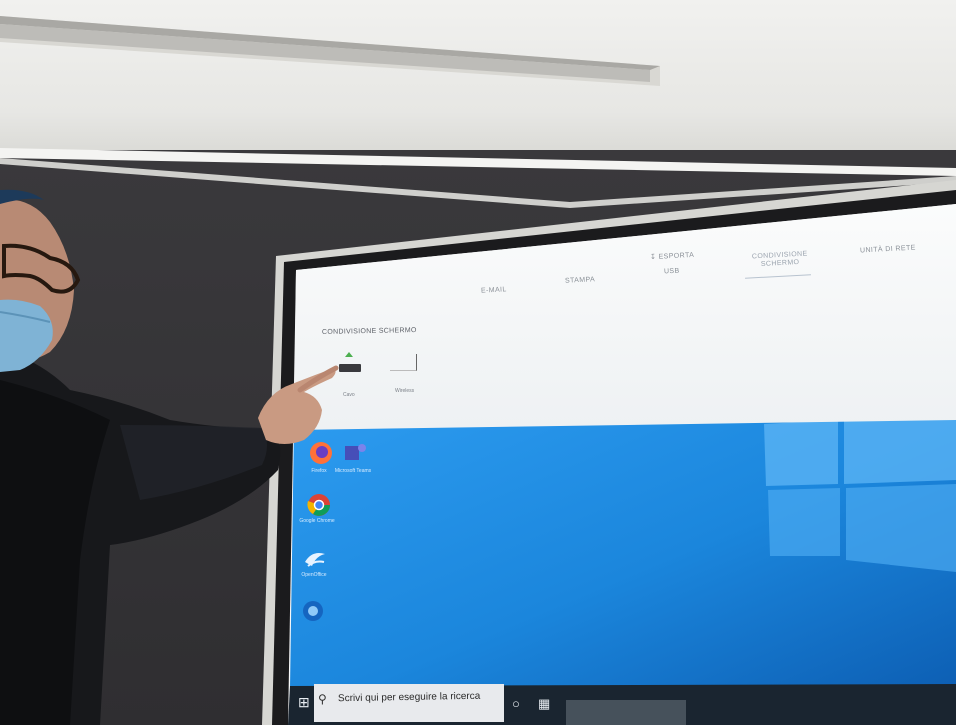 This screenshot has height=725, width=956. Describe the element at coordinates (516, 703) in the screenshot. I see `cortana-icon: ○` at that location.